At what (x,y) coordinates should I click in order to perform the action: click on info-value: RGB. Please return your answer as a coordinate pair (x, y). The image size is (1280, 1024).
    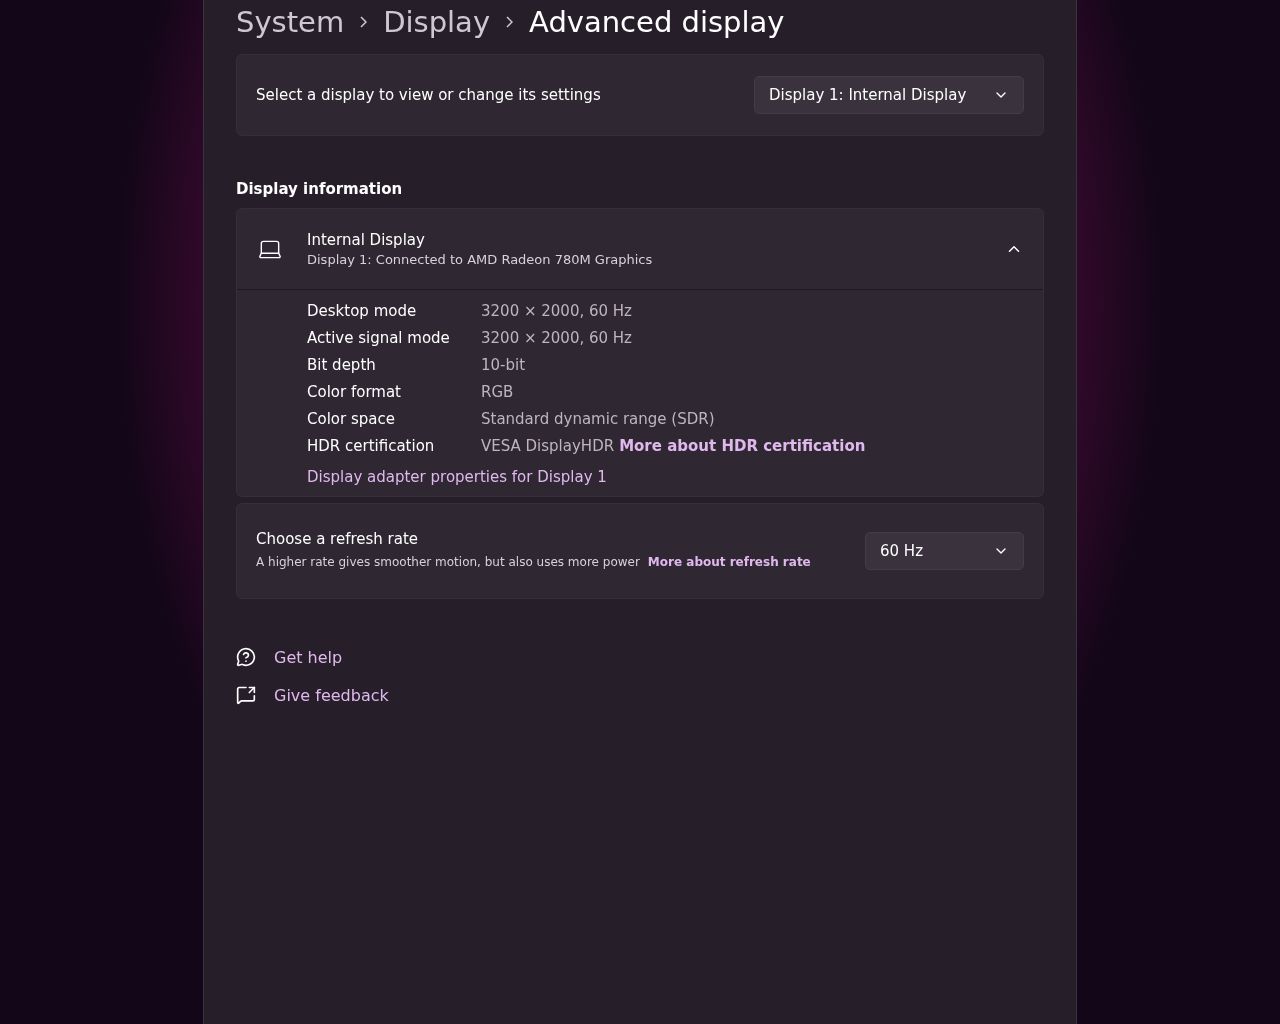
    Looking at the image, I should click on (497, 392).